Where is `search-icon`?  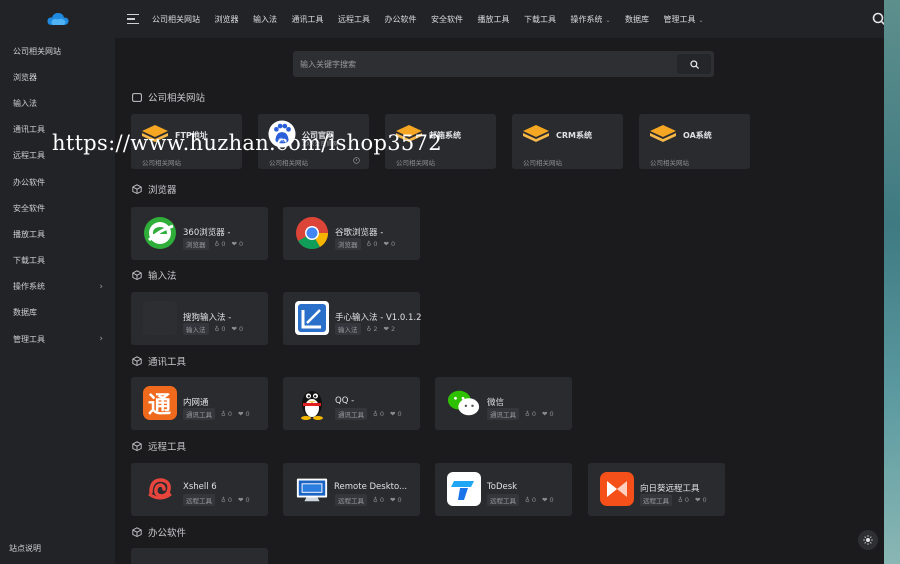 search-icon is located at coordinates (694, 64).